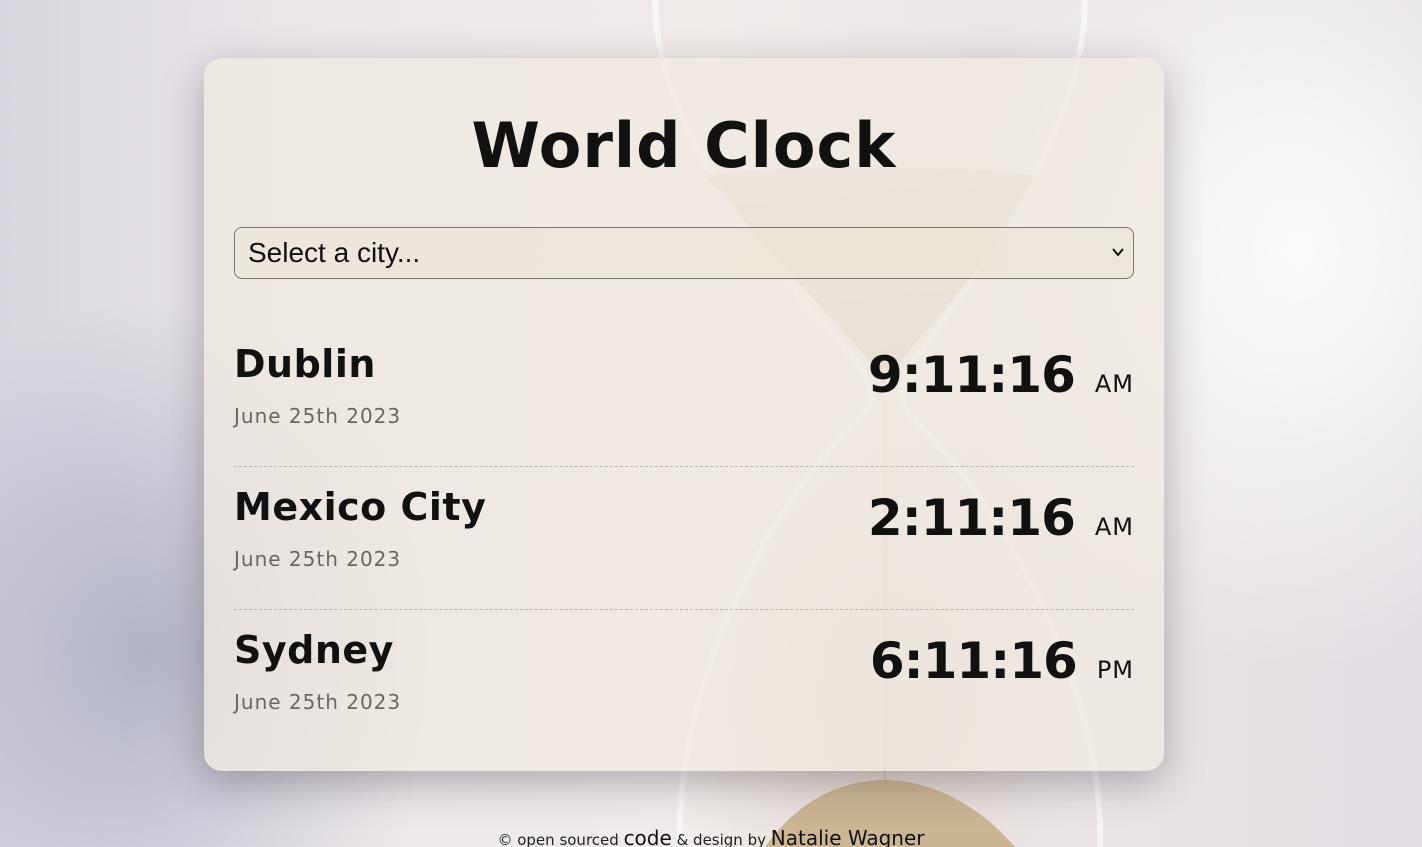  What do you see at coordinates (971, 375) in the screenshot?
I see `time-value: 9:11:16` at bounding box center [971, 375].